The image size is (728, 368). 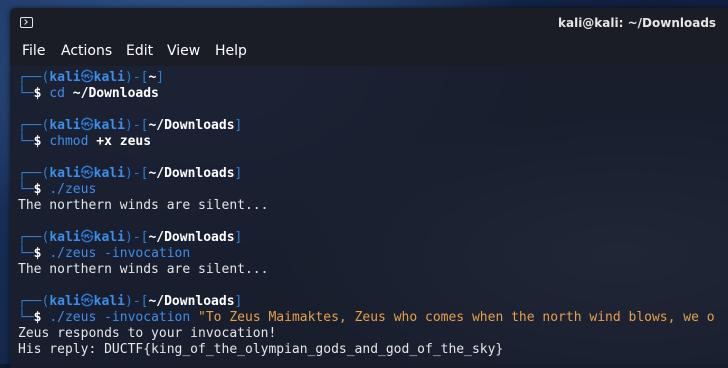 What do you see at coordinates (120, 141) in the screenshot?
I see `command-args: +x zeus` at bounding box center [120, 141].